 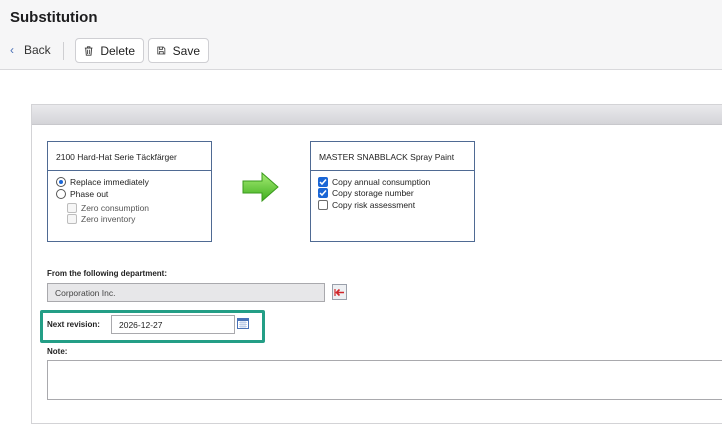 What do you see at coordinates (186, 50) in the screenshot?
I see `save-label: Save` at bounding box center [186, 50].